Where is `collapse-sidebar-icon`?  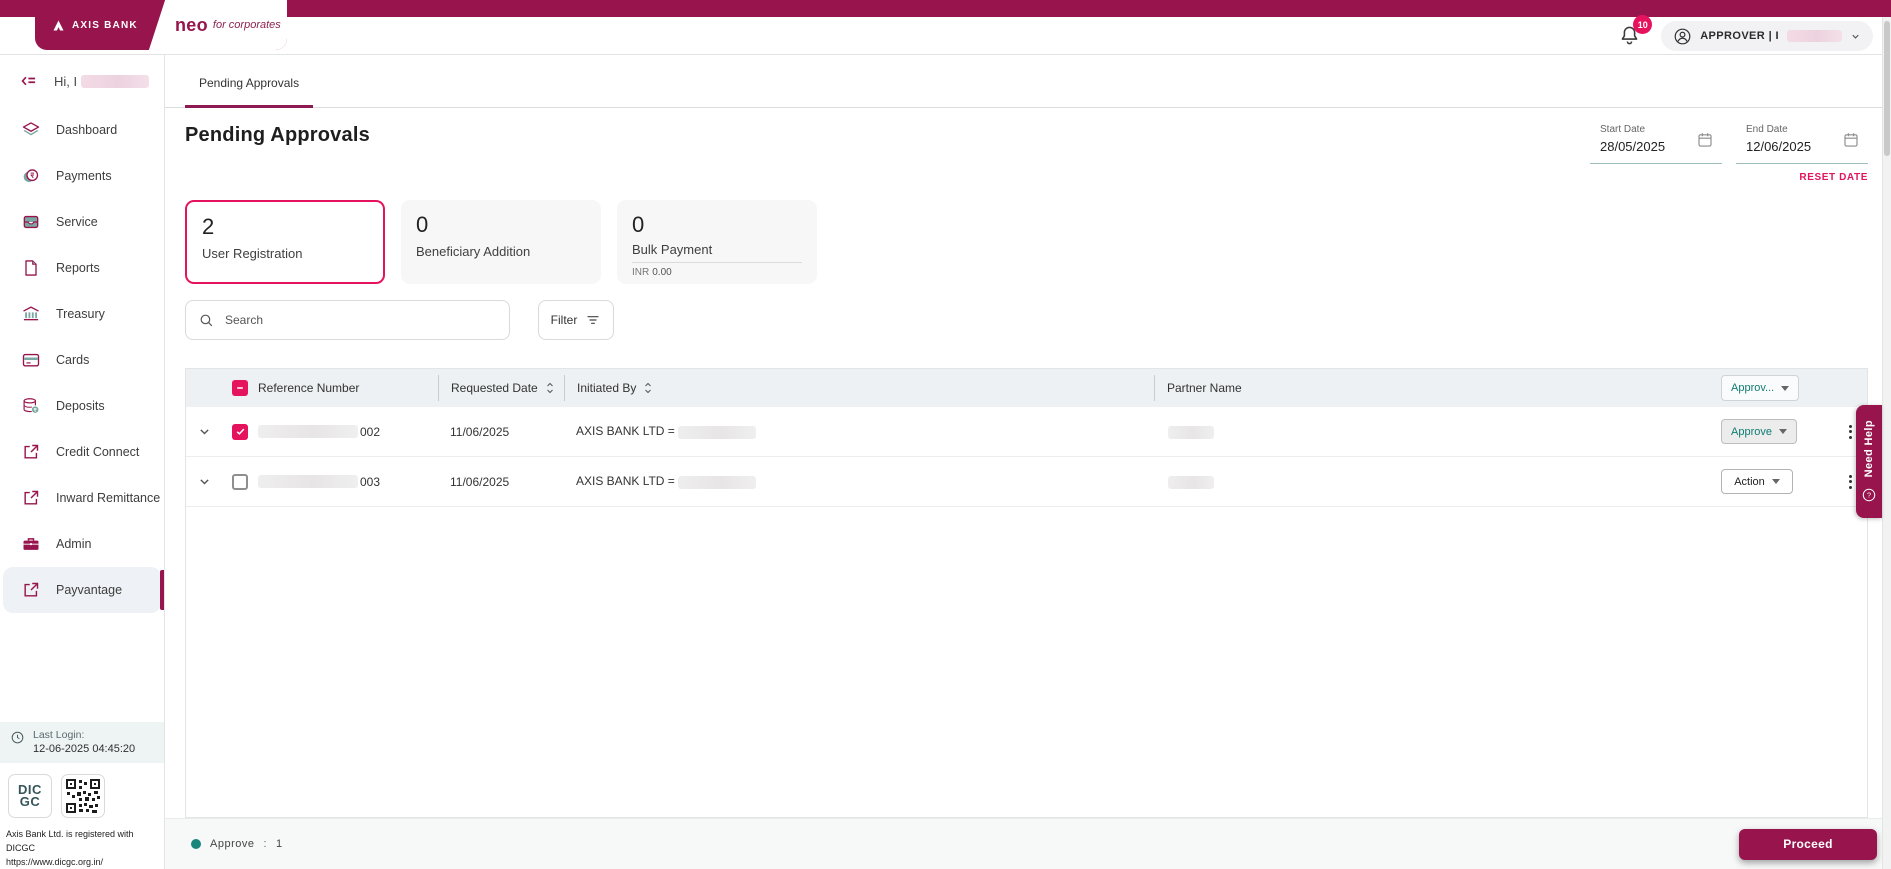
collapse-sidebar-icon is located at coordinates (28, 81).